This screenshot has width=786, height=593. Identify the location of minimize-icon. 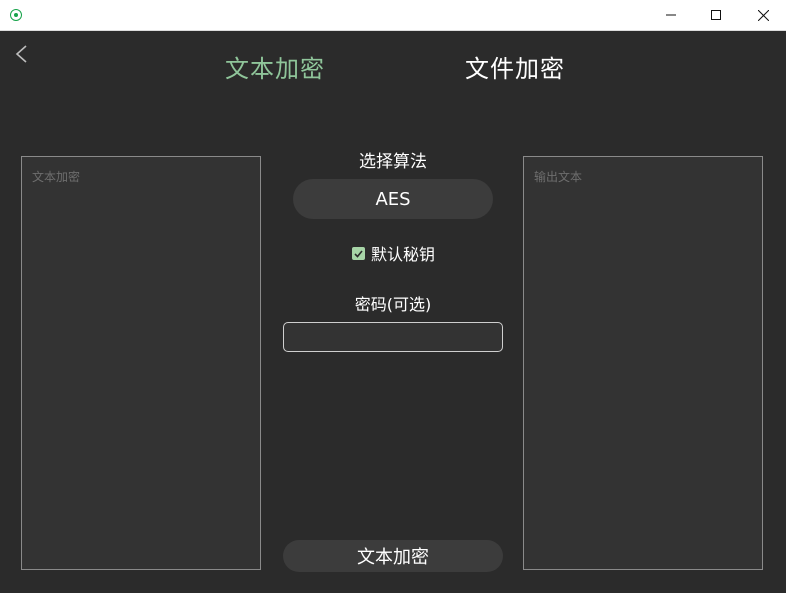
(671, 15).